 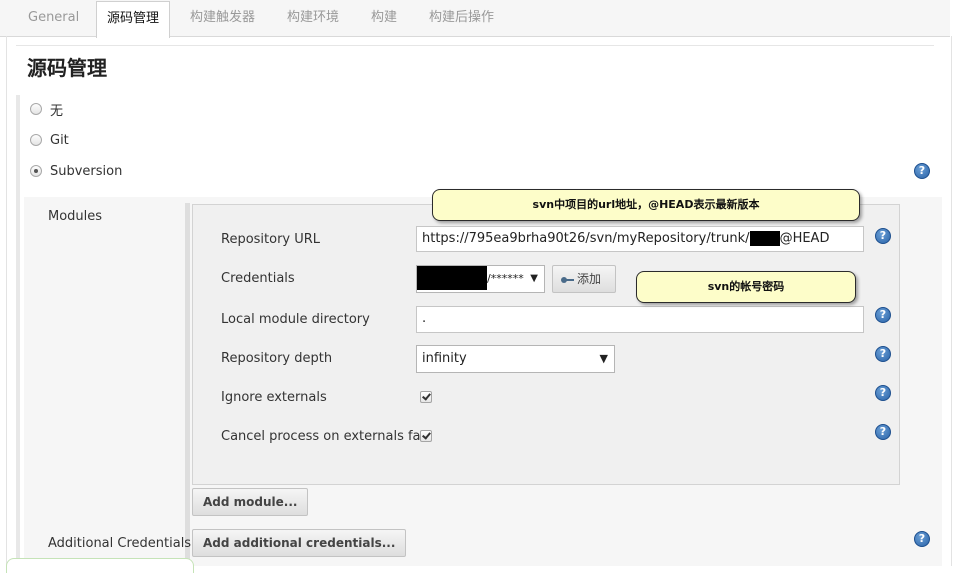 What do you see at coordinates (120, 543) in the screenshot?
I see `additional-credentials-label: Additional Credentials` at bounding box center [120, 543].